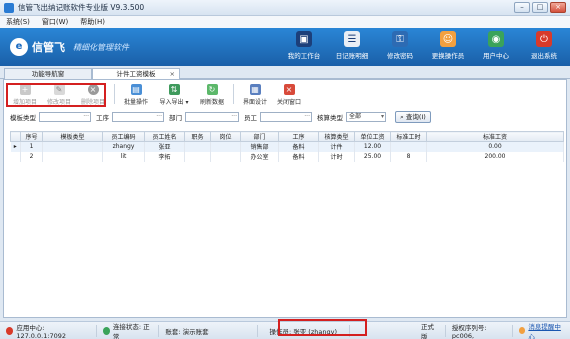  What do you see at coordinates (400, 56) in the screenshot?
I see `change-password-label: 修改密码` at bounding box center [400, 56].